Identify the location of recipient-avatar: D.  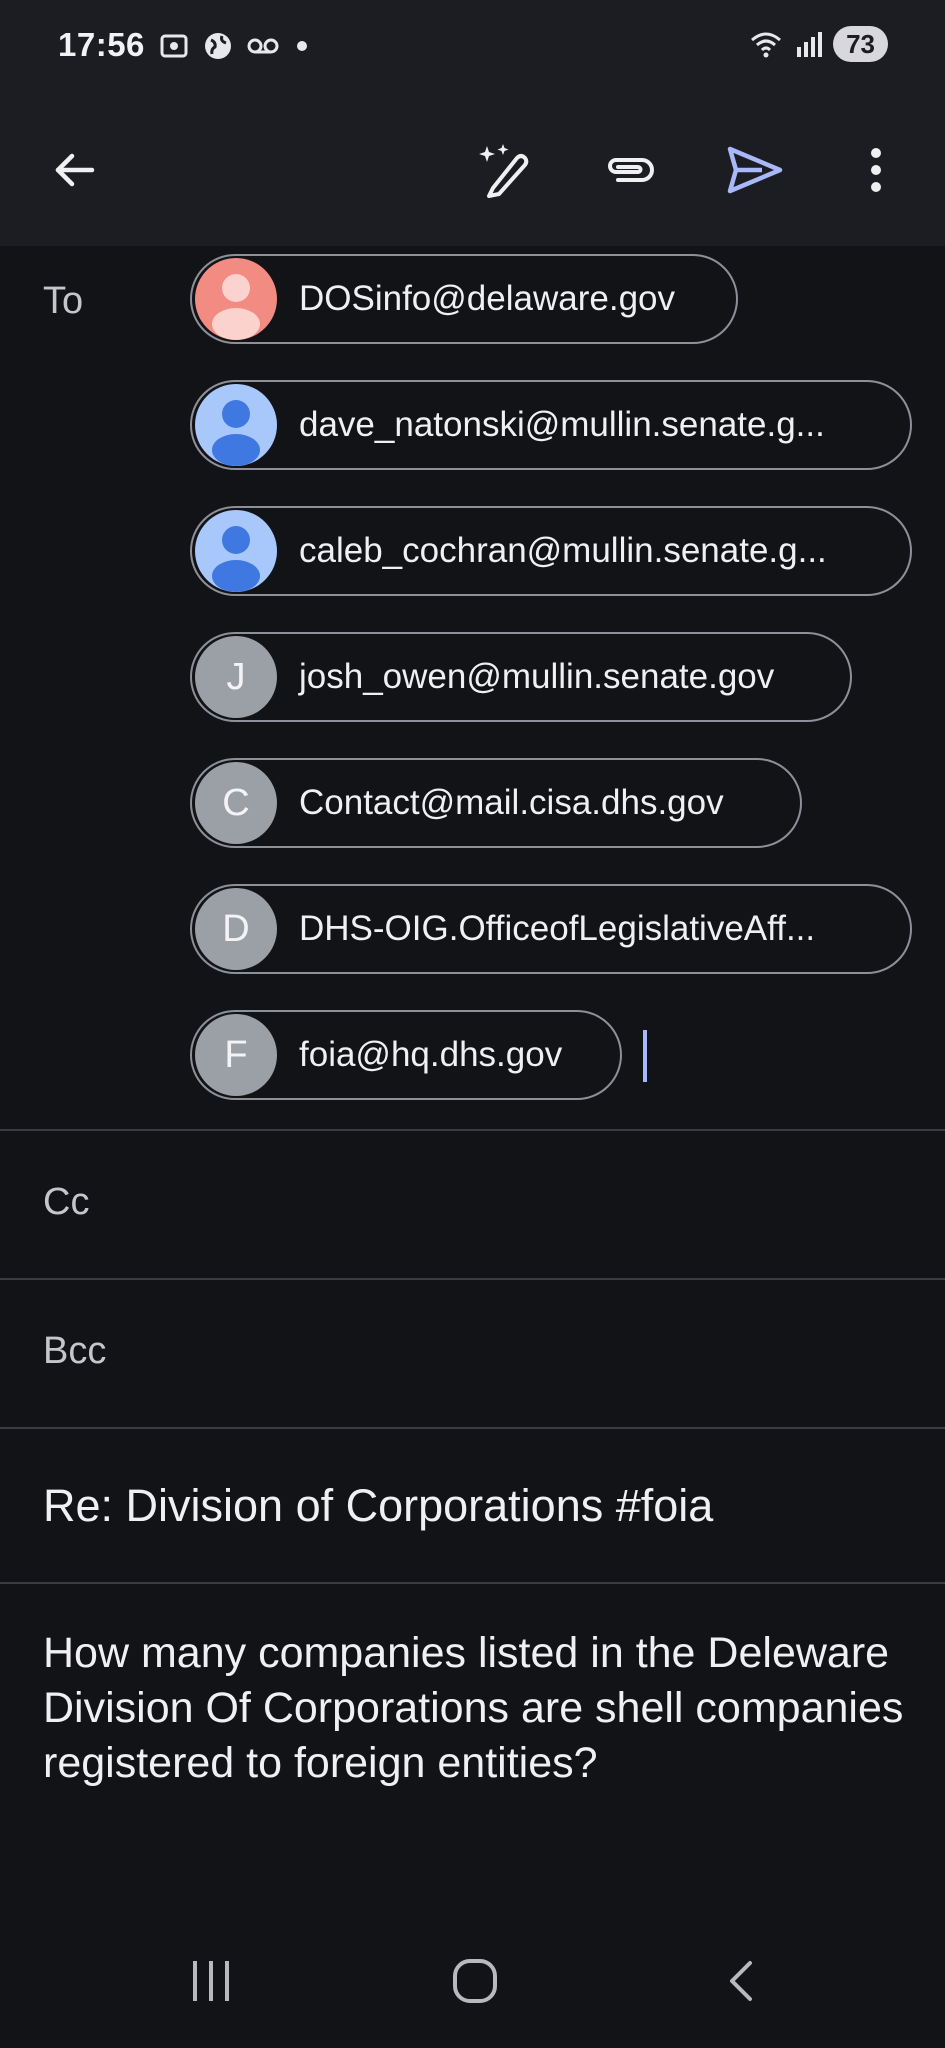
(236, 929).